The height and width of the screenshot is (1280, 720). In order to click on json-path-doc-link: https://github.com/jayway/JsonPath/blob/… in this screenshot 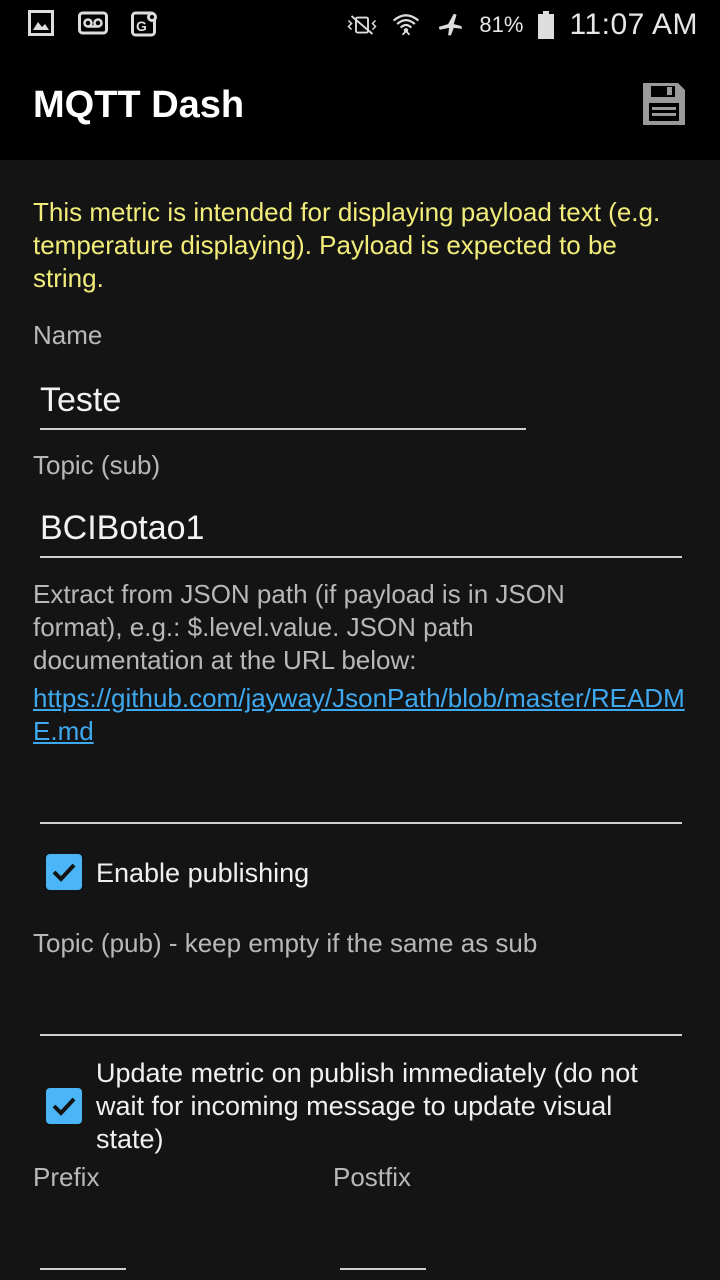, I will do `click(363, 715)`.